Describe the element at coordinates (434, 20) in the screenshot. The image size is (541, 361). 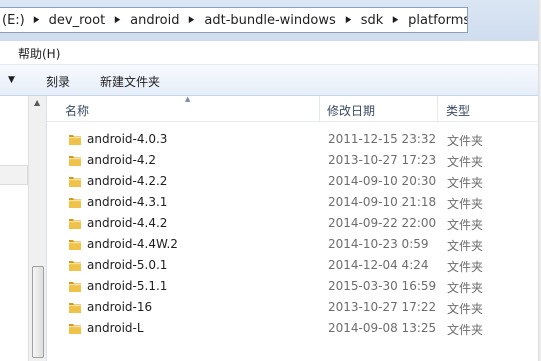
I see `breadcrumb-platforms: platforms` at that location.